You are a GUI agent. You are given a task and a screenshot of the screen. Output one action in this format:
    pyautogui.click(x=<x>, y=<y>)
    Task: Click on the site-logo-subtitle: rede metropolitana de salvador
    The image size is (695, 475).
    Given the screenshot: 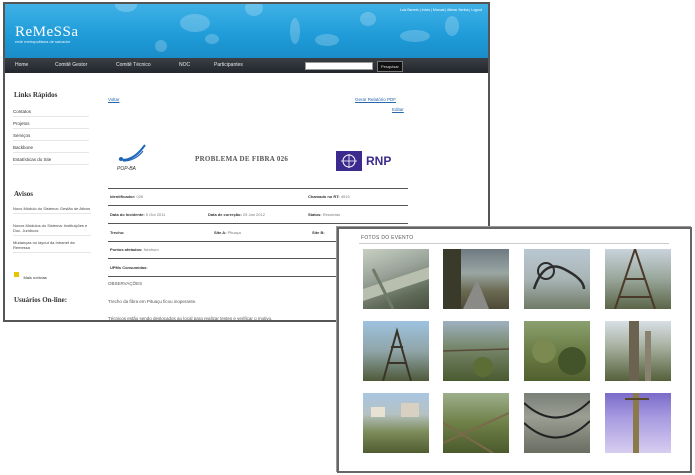 What is the action you would take?
    pyautogui.click(x=43, y=41)
    